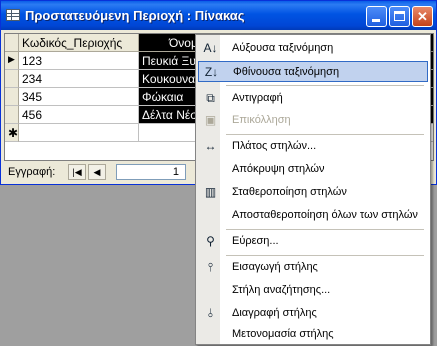 This screenshot has width=437, height=346. I want to click on new-row-code-cell, so click(79, 133).